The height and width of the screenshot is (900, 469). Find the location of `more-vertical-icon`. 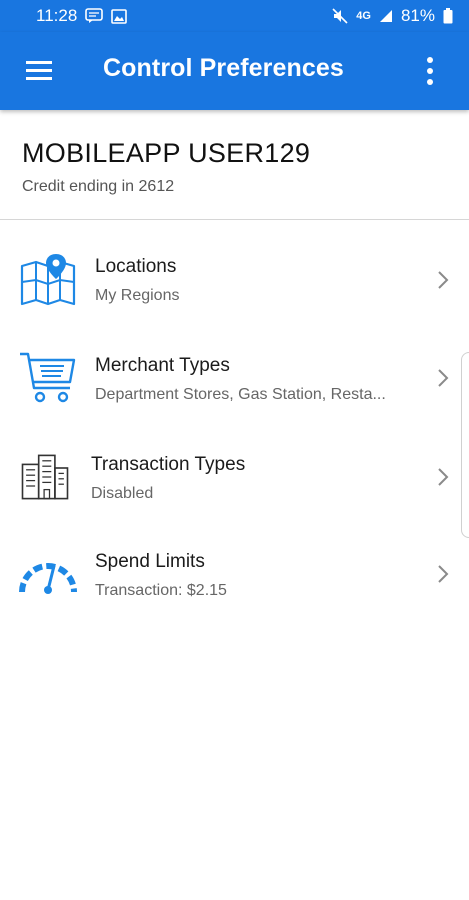

more-vertical-icon is located at coordinates (430, 71).